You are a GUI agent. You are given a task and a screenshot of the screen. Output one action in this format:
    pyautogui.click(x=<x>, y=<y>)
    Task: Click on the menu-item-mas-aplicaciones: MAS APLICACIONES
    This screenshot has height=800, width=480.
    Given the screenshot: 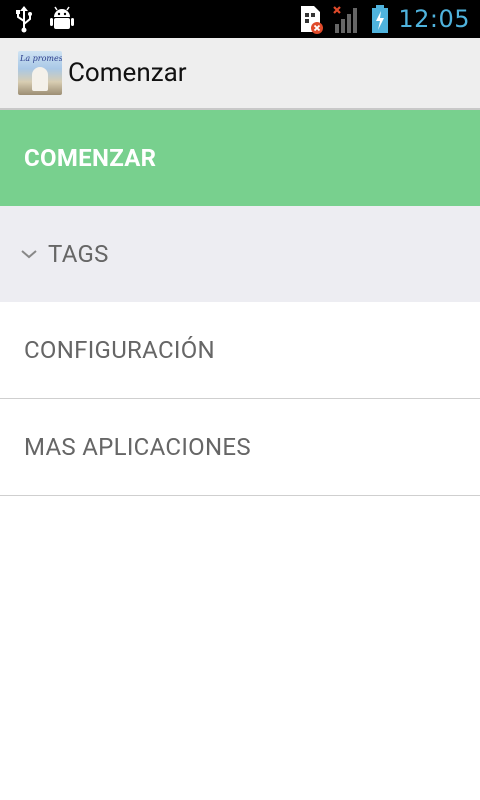 What is the action you would take?
    pyautogui.click(x=240, y=447)
    